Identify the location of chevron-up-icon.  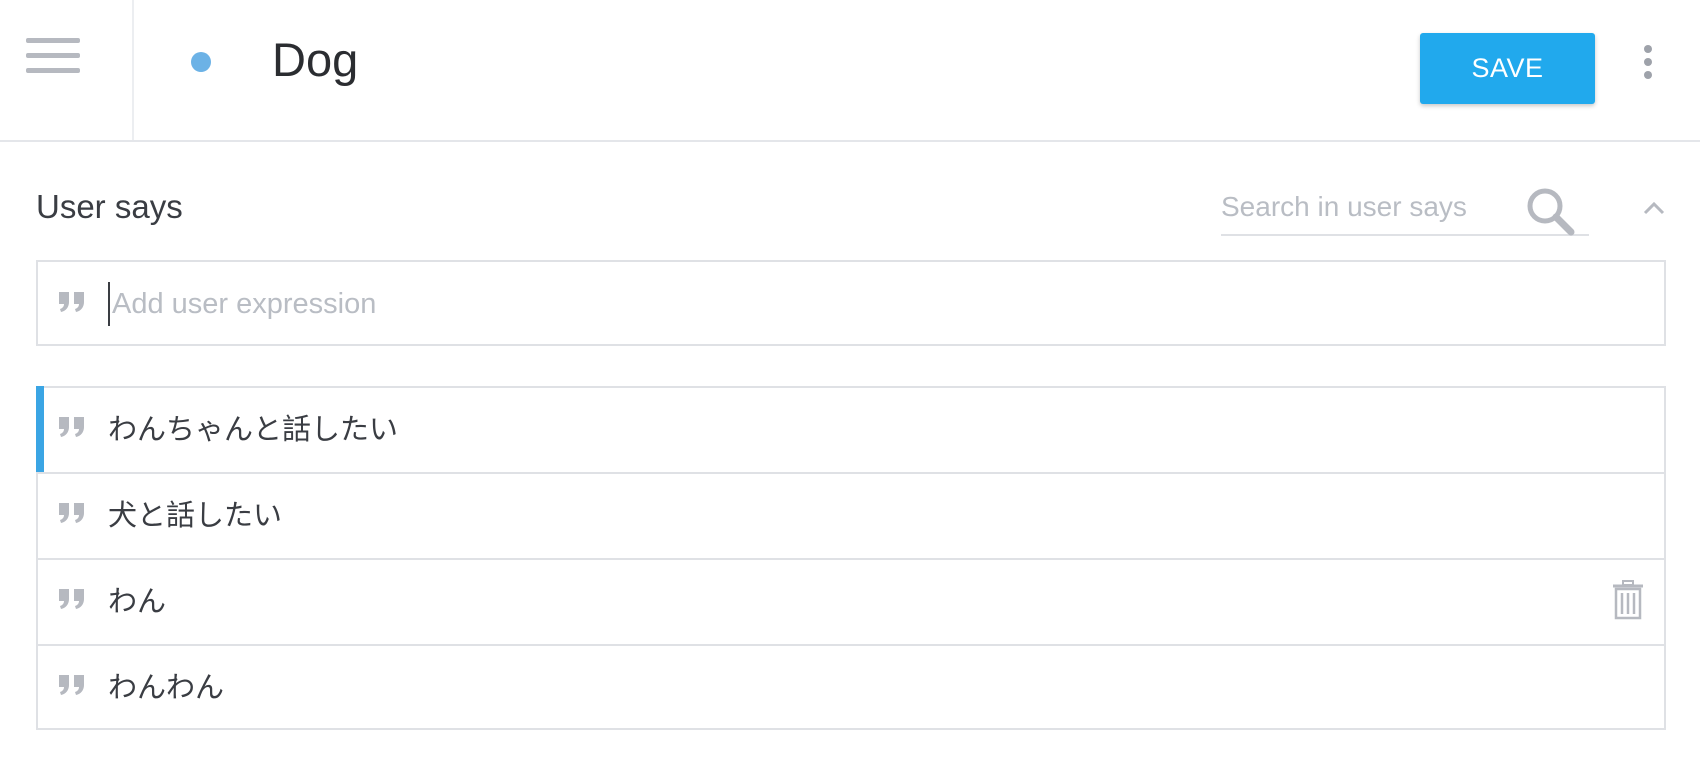
(1654, 208).